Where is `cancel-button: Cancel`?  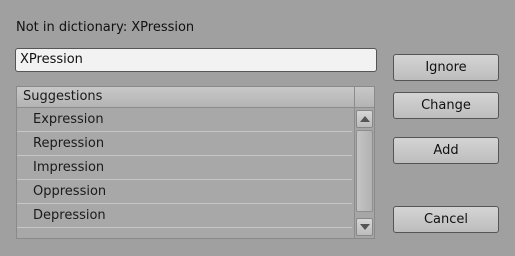
cancel-button: Cancel is located at coordinates (446, 219).